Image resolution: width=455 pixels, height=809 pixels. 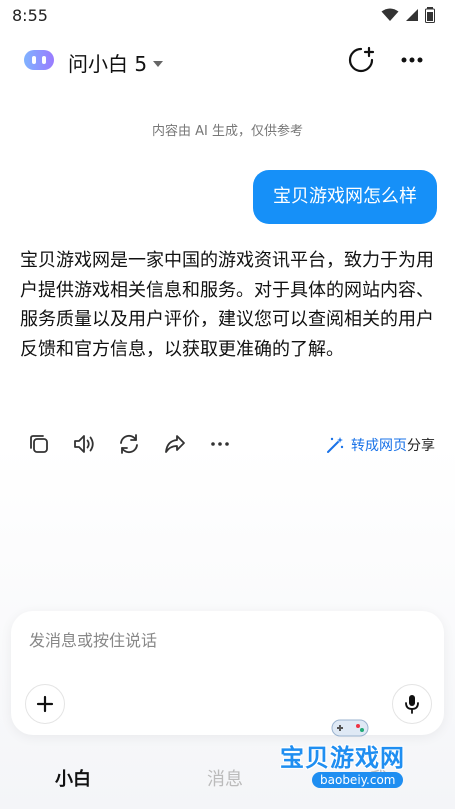 I want to click on signal-icon, so click(x=412, y=15).